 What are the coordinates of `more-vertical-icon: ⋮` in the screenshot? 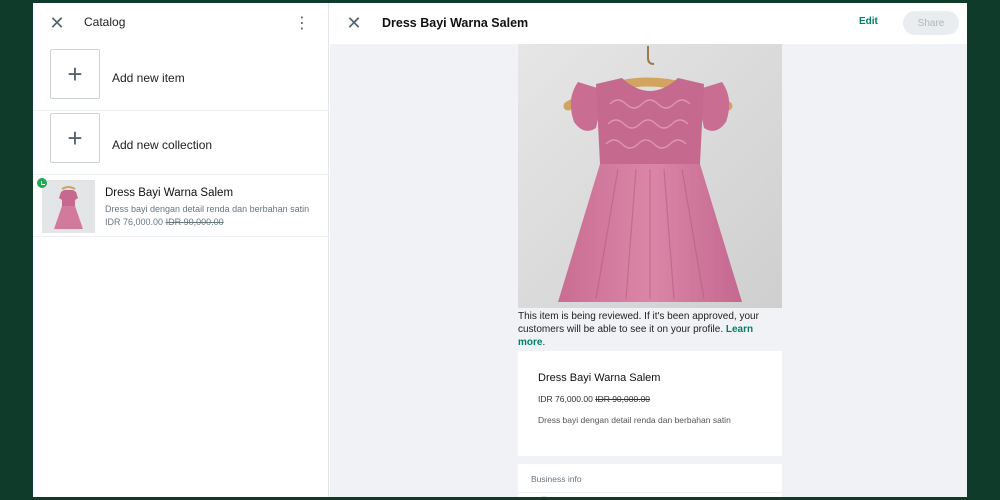 It's located at (302, 23).